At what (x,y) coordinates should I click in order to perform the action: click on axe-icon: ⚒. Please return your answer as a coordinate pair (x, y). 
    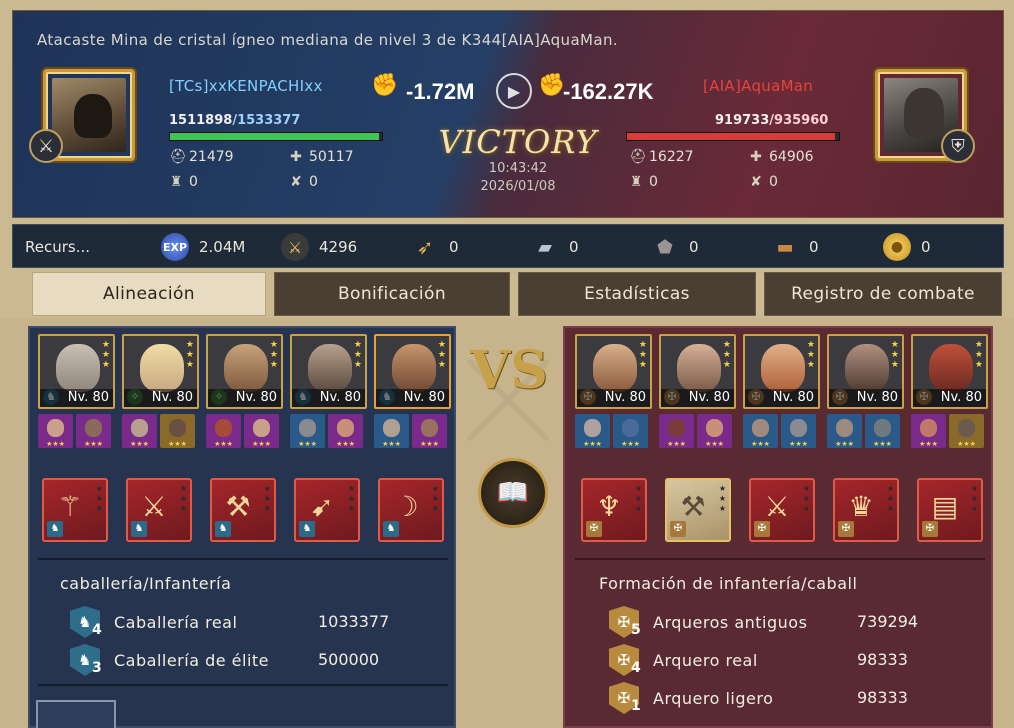
    Looking at the image, I should click on (238, 506).